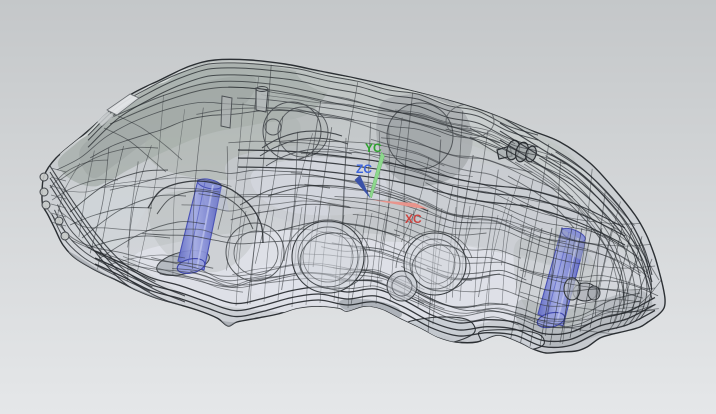 This screenshot has width=716, height=414. Describe the element at coordinates (413, 219) in the screenshot. I see `svg-text: XC` at that location.